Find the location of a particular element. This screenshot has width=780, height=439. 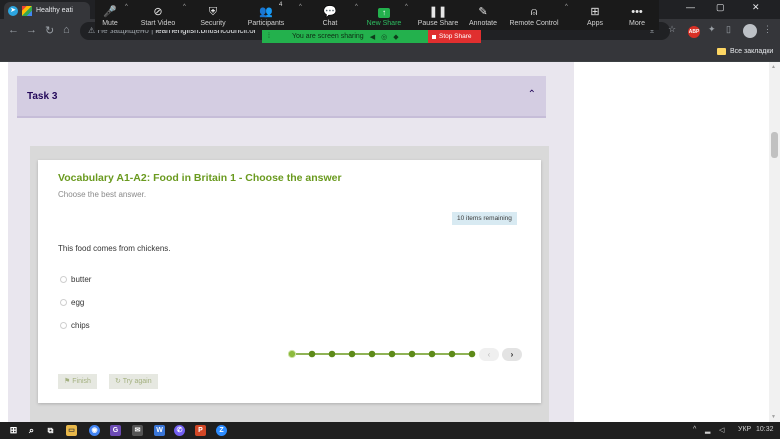

participant-count: 4 is located at coordinates (281, 5).